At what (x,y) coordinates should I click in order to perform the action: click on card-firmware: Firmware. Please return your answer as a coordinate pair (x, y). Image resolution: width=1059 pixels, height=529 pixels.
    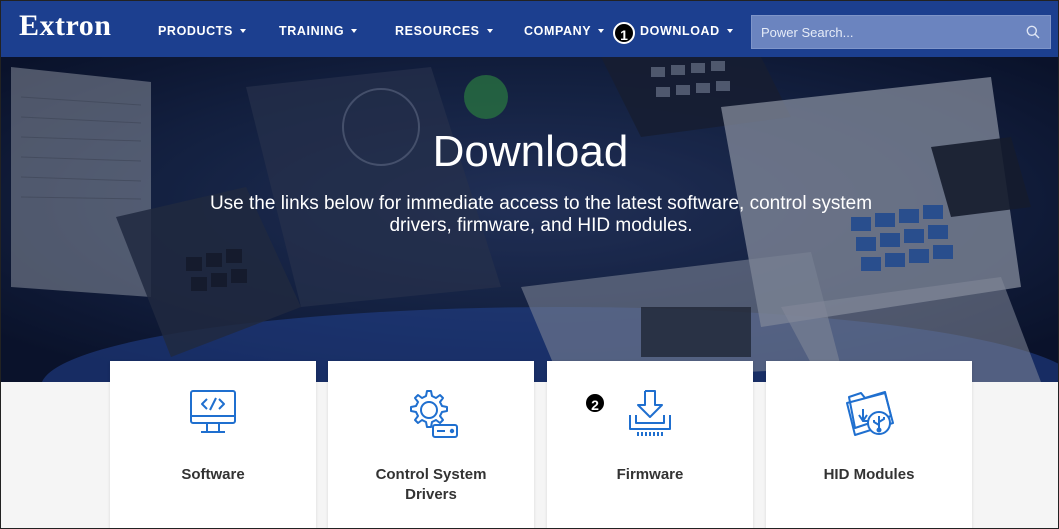
    Looking at the image, I should click on (650, 444).